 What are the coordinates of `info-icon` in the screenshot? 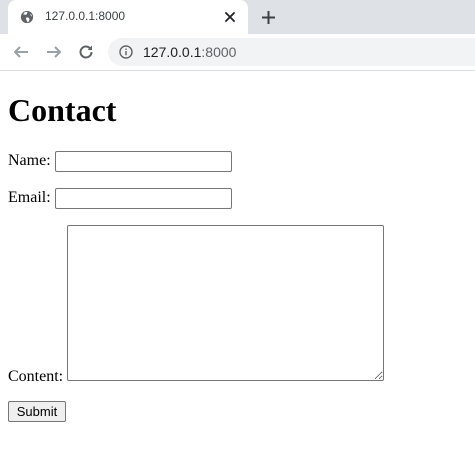 It's located at (126, 52).